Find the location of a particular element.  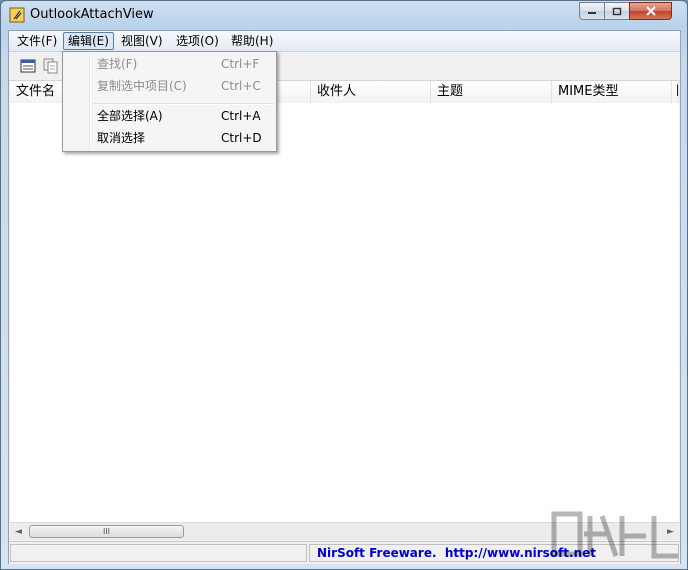

maximize-icon is located at coordinates (617, 11).